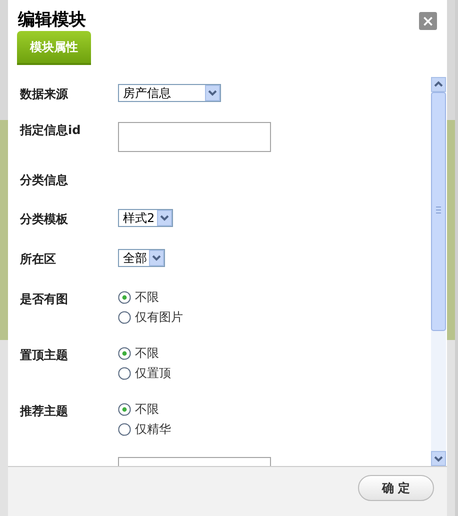 The height and width of the screenshot is (516, 458). Describe the element at coordinates (396, 488) in the screenshot. I see `confirm-button: 确 定` at that location.